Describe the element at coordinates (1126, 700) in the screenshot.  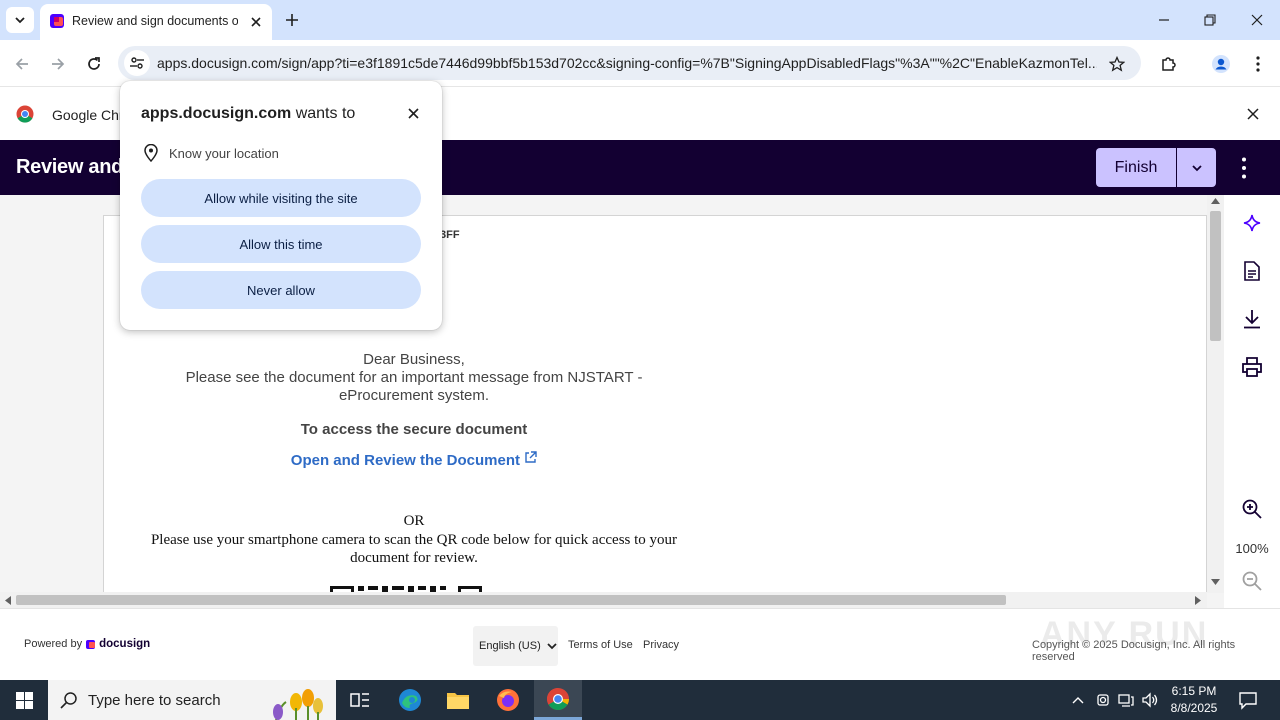
I see `network-icon` at that location.